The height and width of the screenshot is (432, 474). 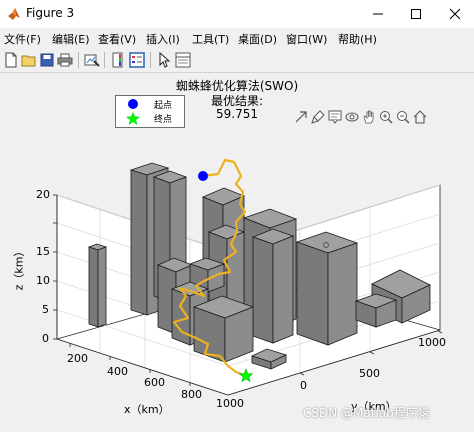 What do you see at coordinates (191, 394) in the screenshot?
I see `x-tick-label: 800` at bounding box center [191, 394].